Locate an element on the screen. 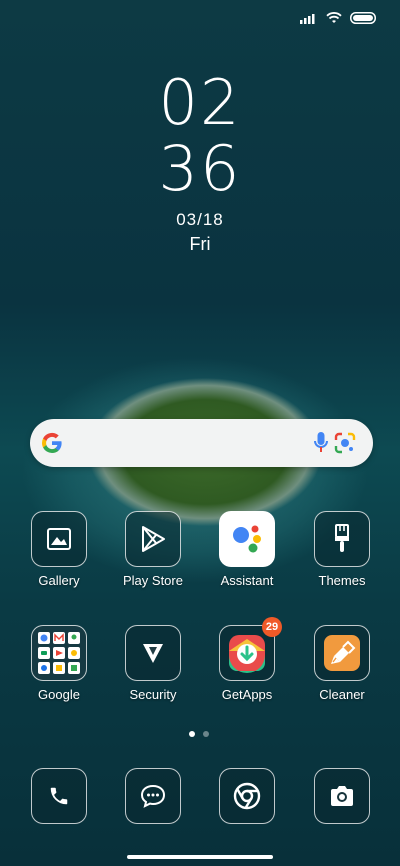 This screenshot has width=400, height=866. clock-date: 03/18 is located at coordinates (200, 219).